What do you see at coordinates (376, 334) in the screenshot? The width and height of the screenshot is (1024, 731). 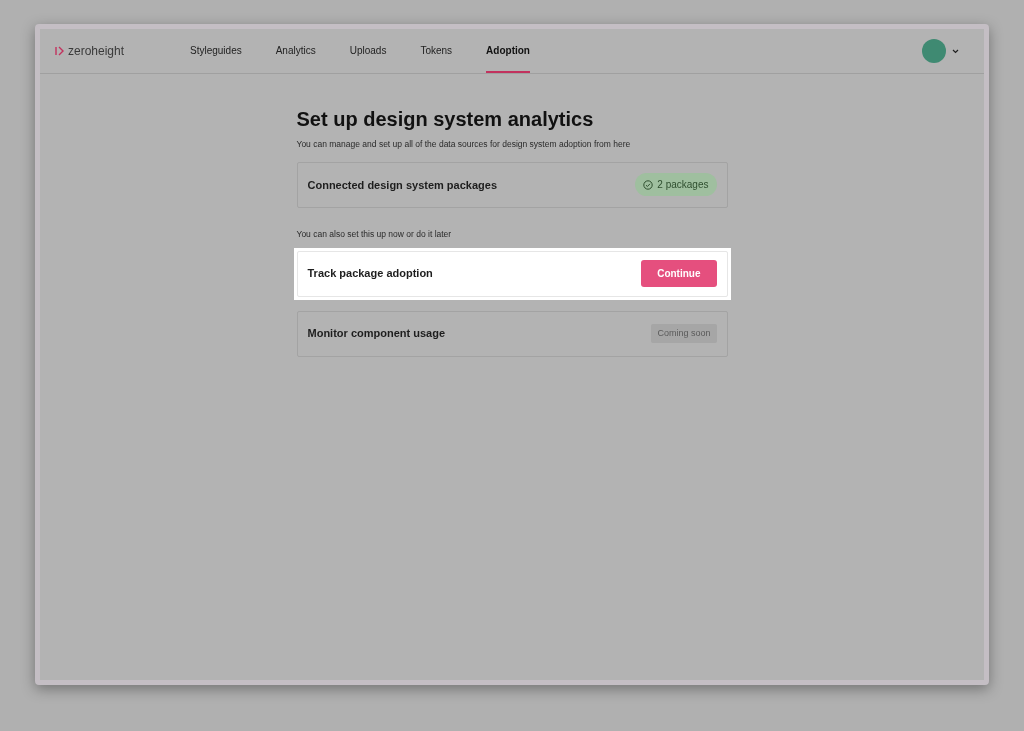 I see `card-title: Monitor component usage` at bounding box center [376, 334].